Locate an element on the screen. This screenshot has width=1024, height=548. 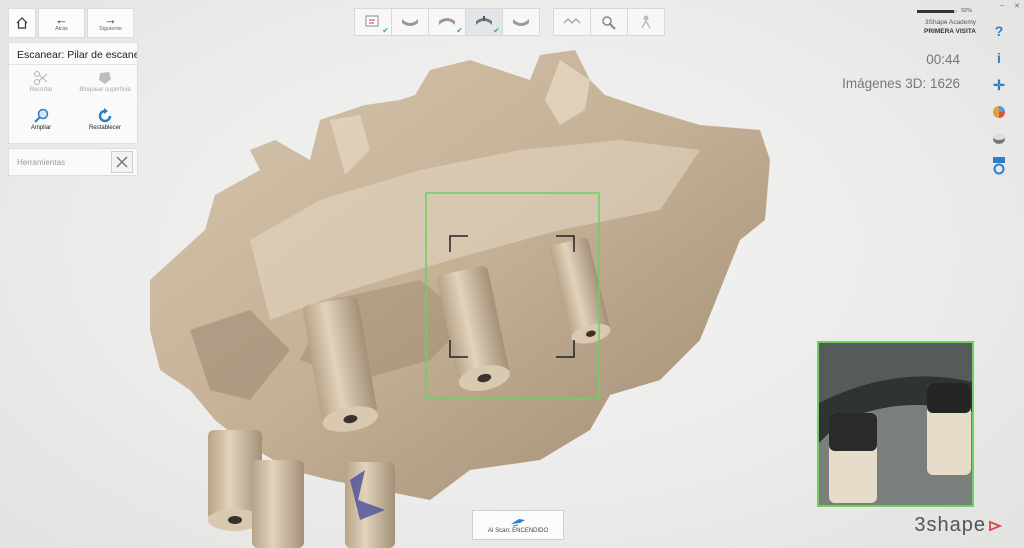
analysis-icon is located at coordinates (609, 23).